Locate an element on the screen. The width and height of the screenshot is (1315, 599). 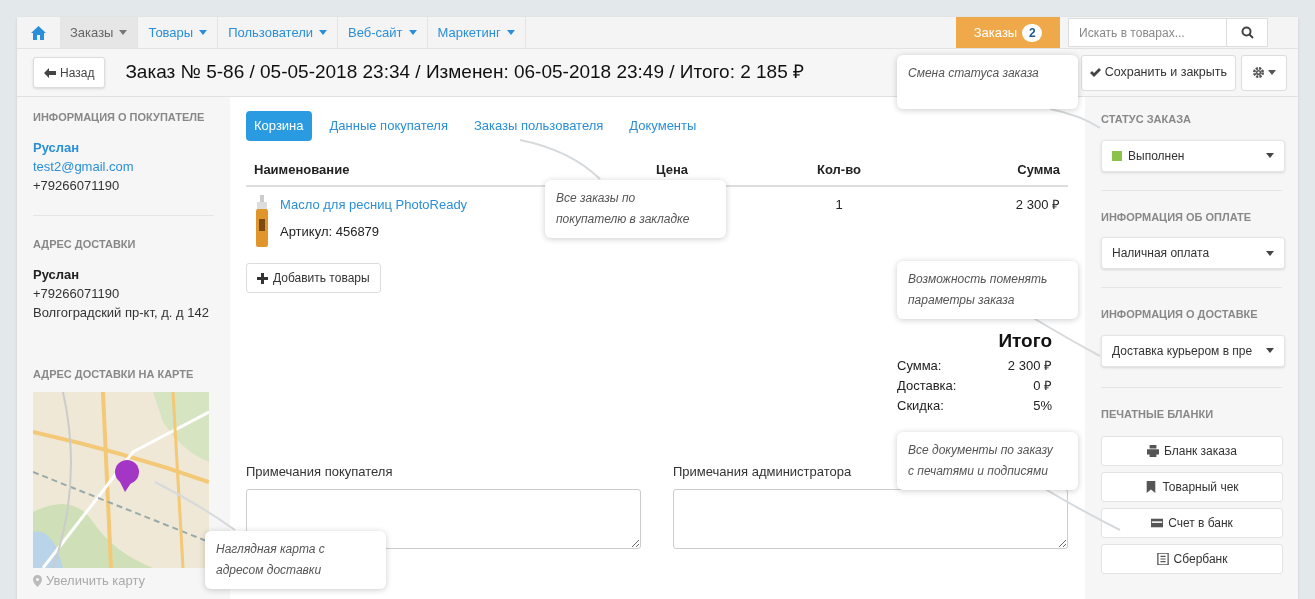
map-pin-icon is located at coordinates (37, 580).